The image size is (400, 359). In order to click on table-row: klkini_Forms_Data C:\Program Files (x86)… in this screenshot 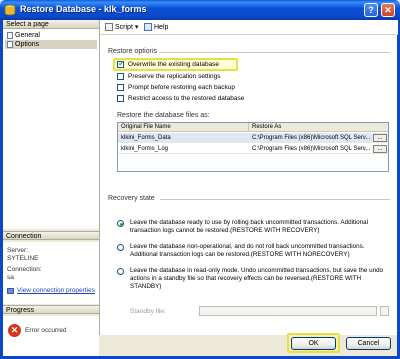, I will do `click(253, 138)`.